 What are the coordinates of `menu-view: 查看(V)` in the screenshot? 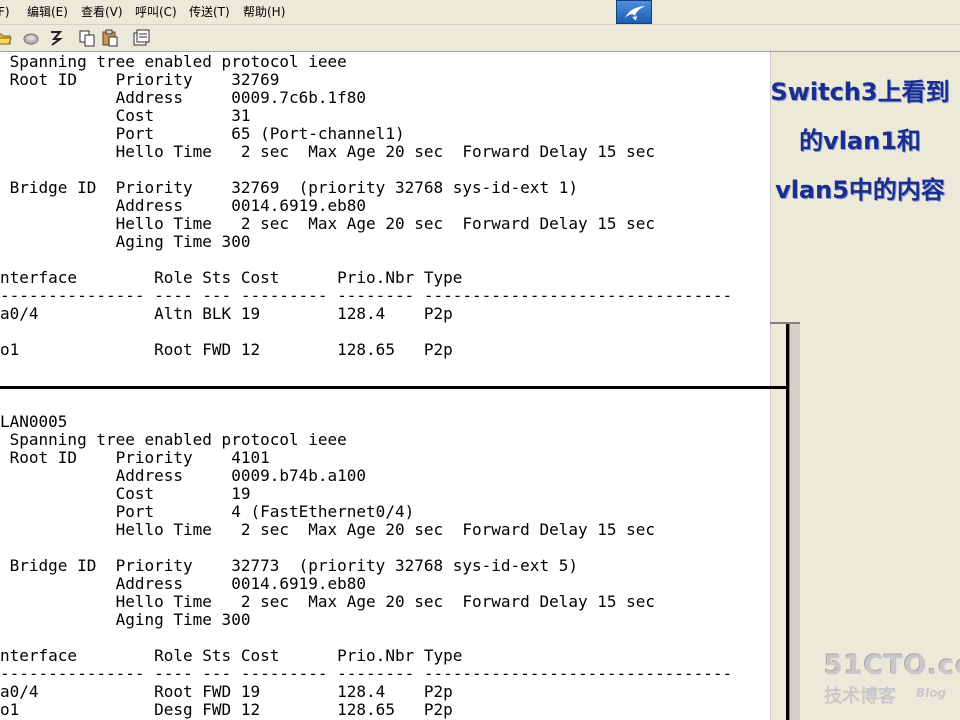 It's located at (102, 12).